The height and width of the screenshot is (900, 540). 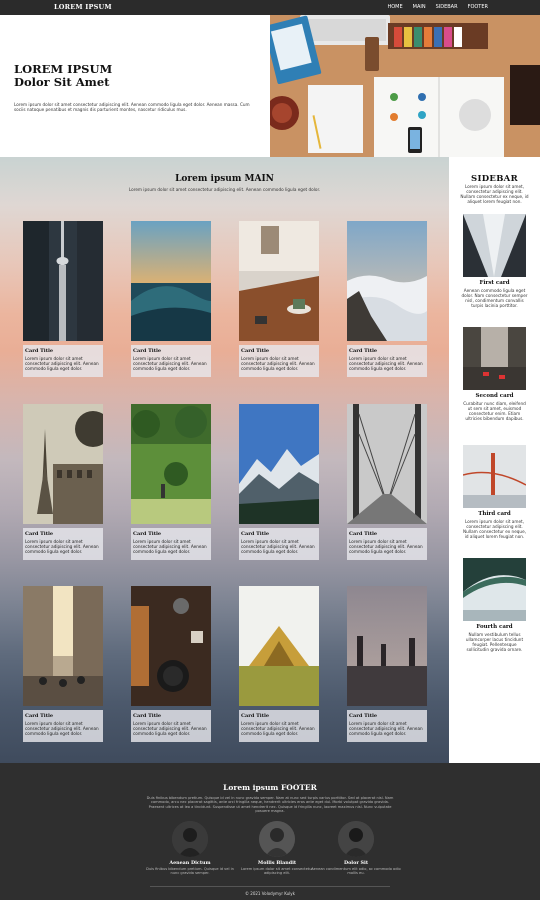 I want to click on desk-illustration, so click(x=405, y=86).